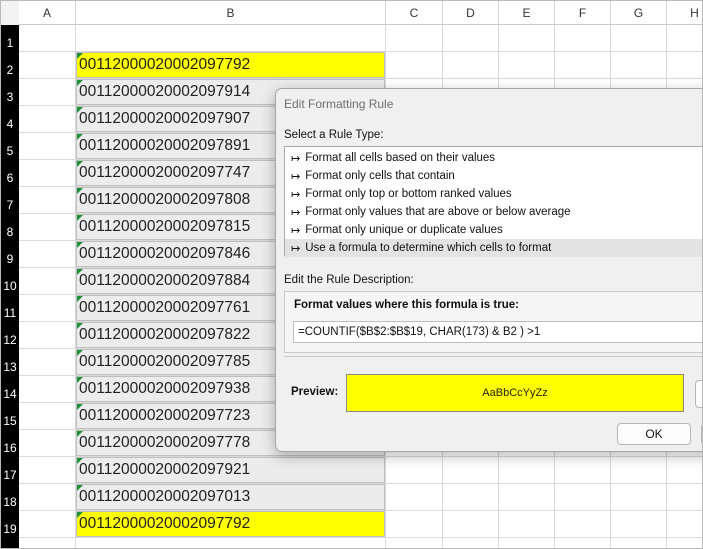 The width and height of the screenshot is (703, 549). Describe the element at coordinates (10, 146) in the screenshot. I see `row-header-5: 5` at that location.